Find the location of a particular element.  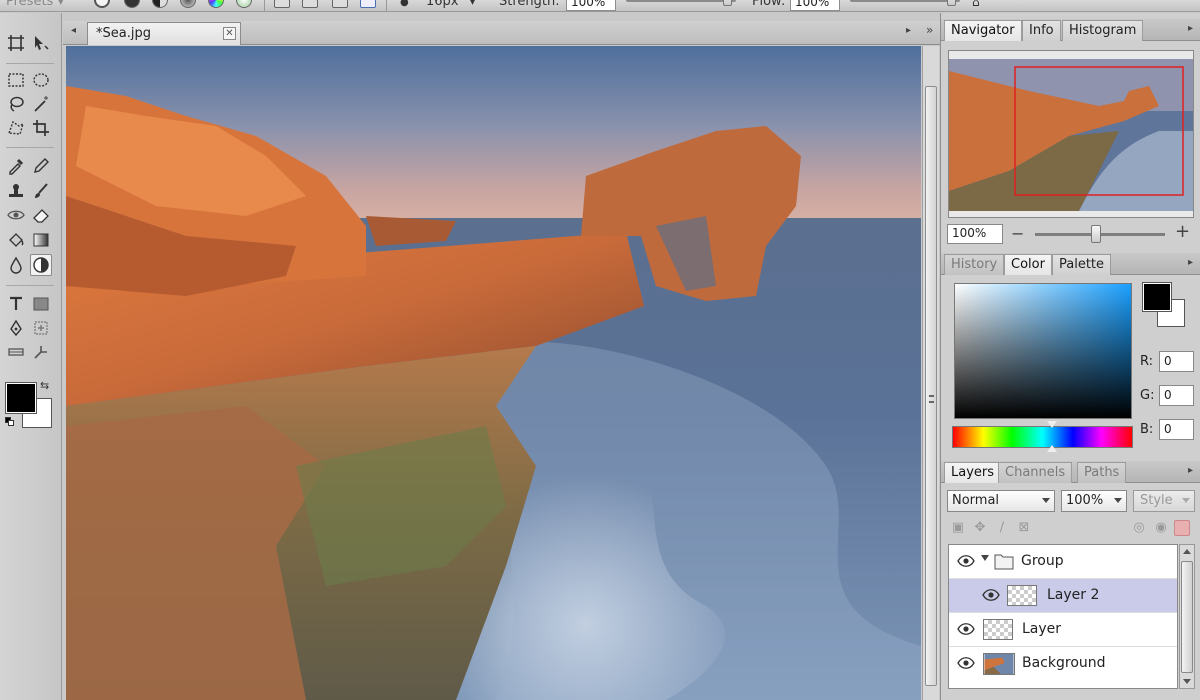

scroll-down-icon is located at coordinates (1187, 681).